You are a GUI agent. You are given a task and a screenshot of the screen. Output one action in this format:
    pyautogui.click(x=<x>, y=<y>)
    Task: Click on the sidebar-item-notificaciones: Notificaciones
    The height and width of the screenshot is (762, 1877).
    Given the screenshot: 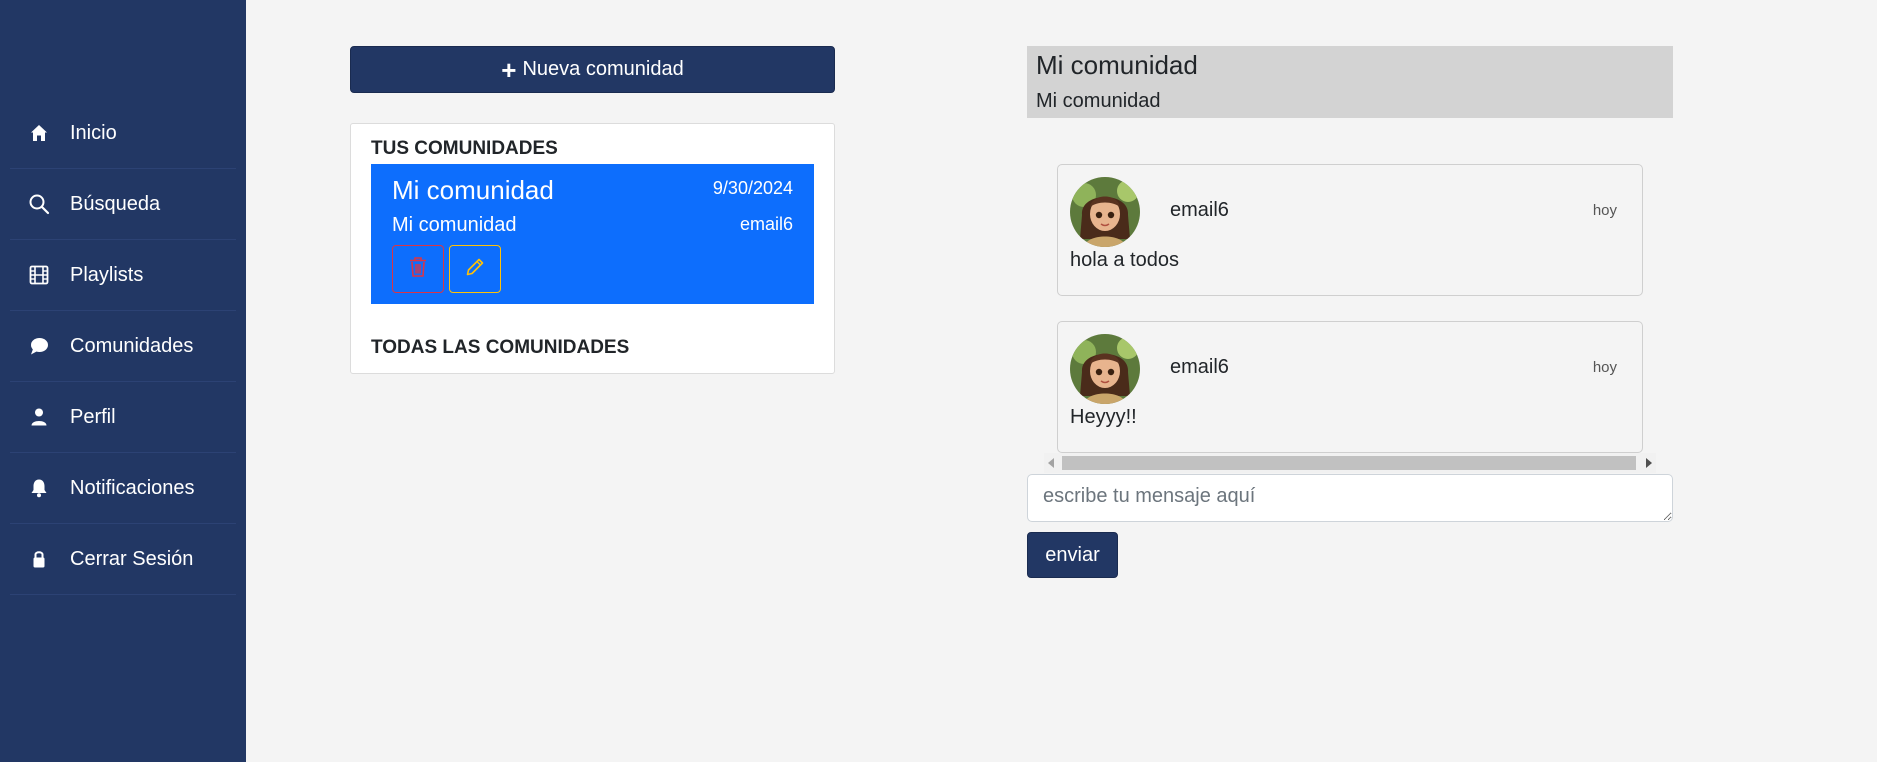 What is the action you would take?
    pyautogui.click(x=123, y=488)
    